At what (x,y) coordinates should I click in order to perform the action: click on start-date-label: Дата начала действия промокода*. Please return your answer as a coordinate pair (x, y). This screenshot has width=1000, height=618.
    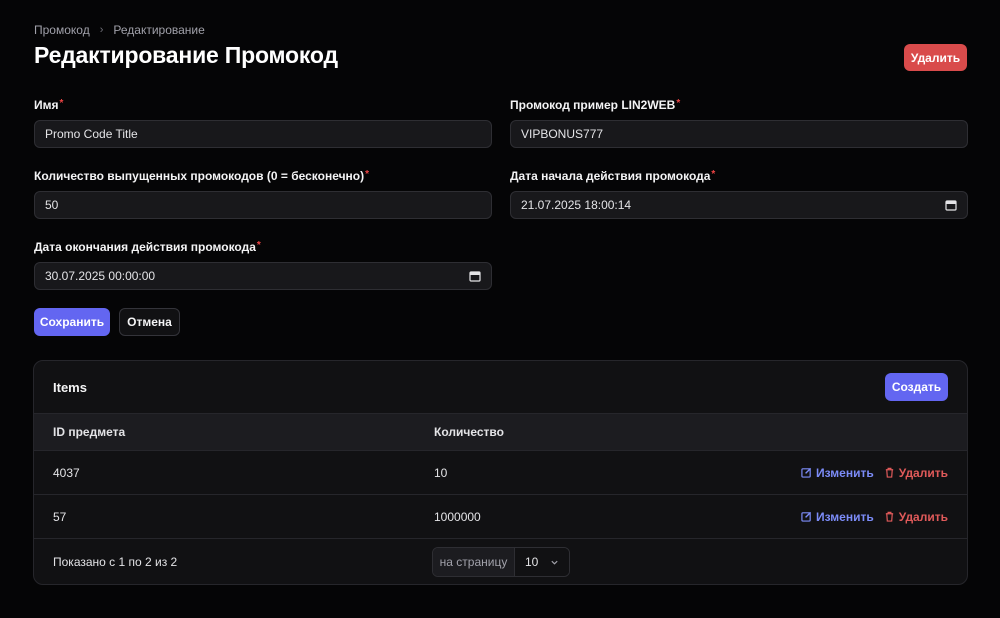
    Looking at the image, I should click on (613, 176).